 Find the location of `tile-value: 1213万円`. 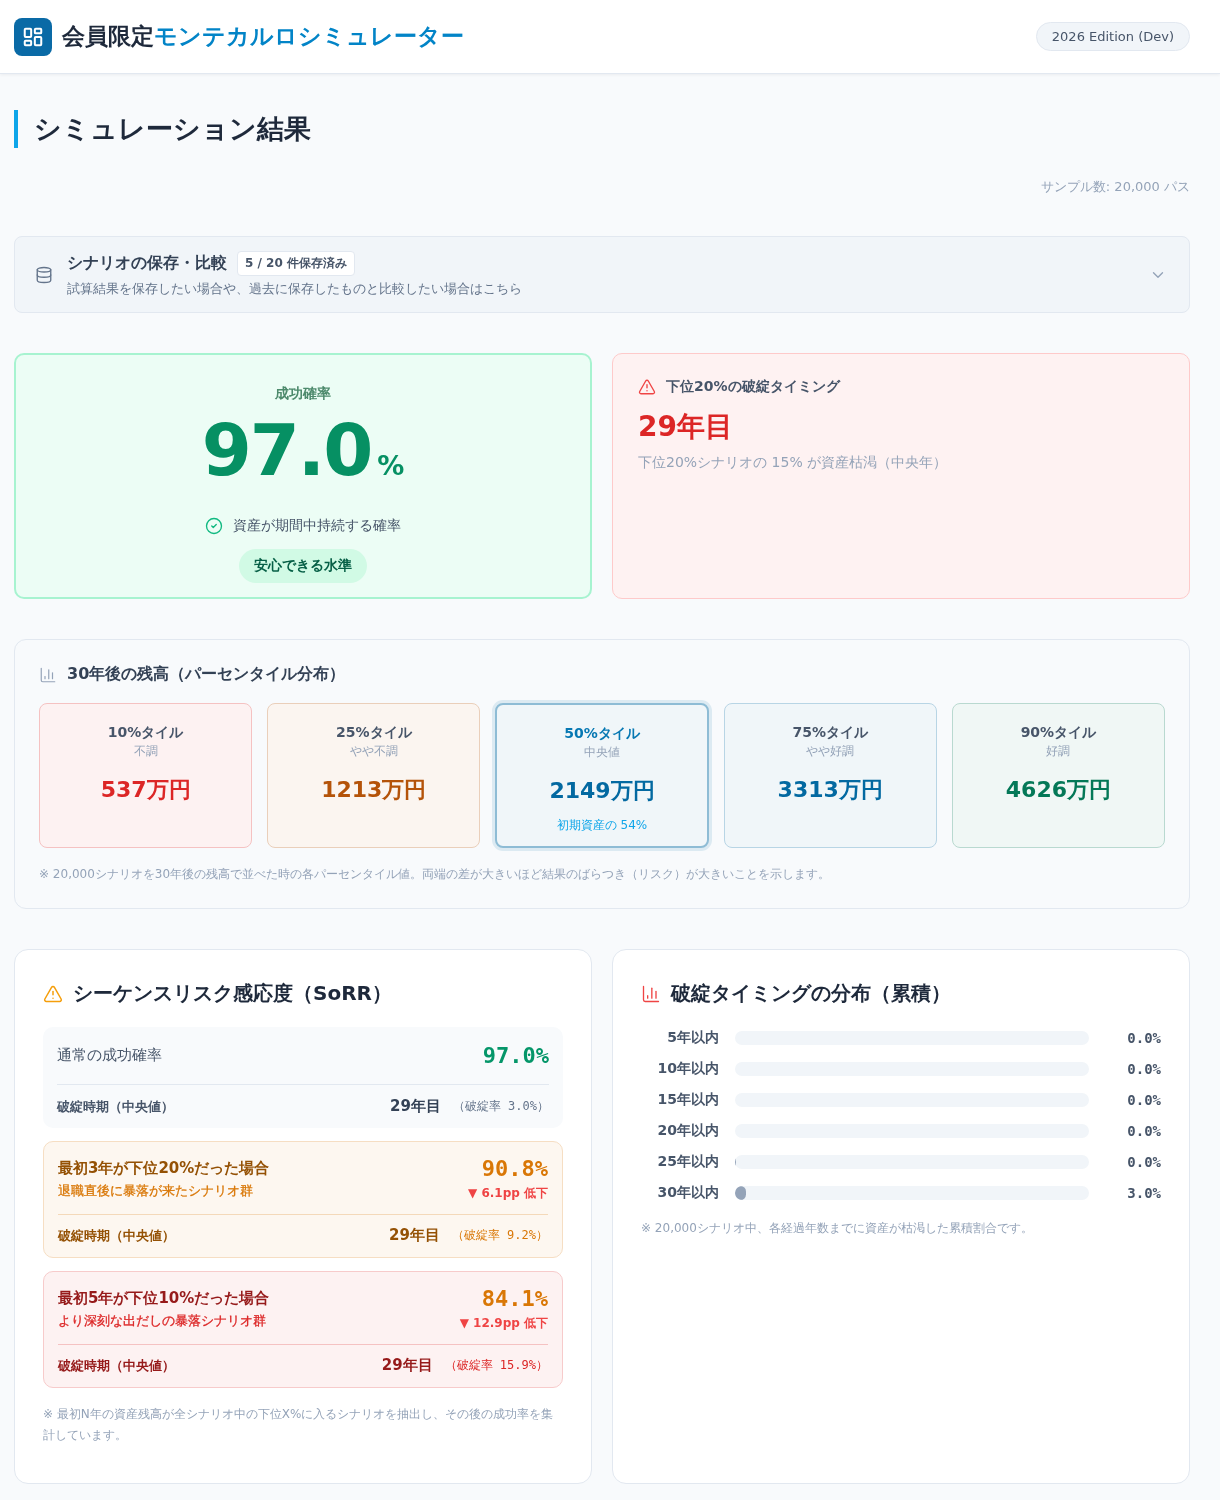

tile-value: 1213万円 is located at coordinates (374, 790).